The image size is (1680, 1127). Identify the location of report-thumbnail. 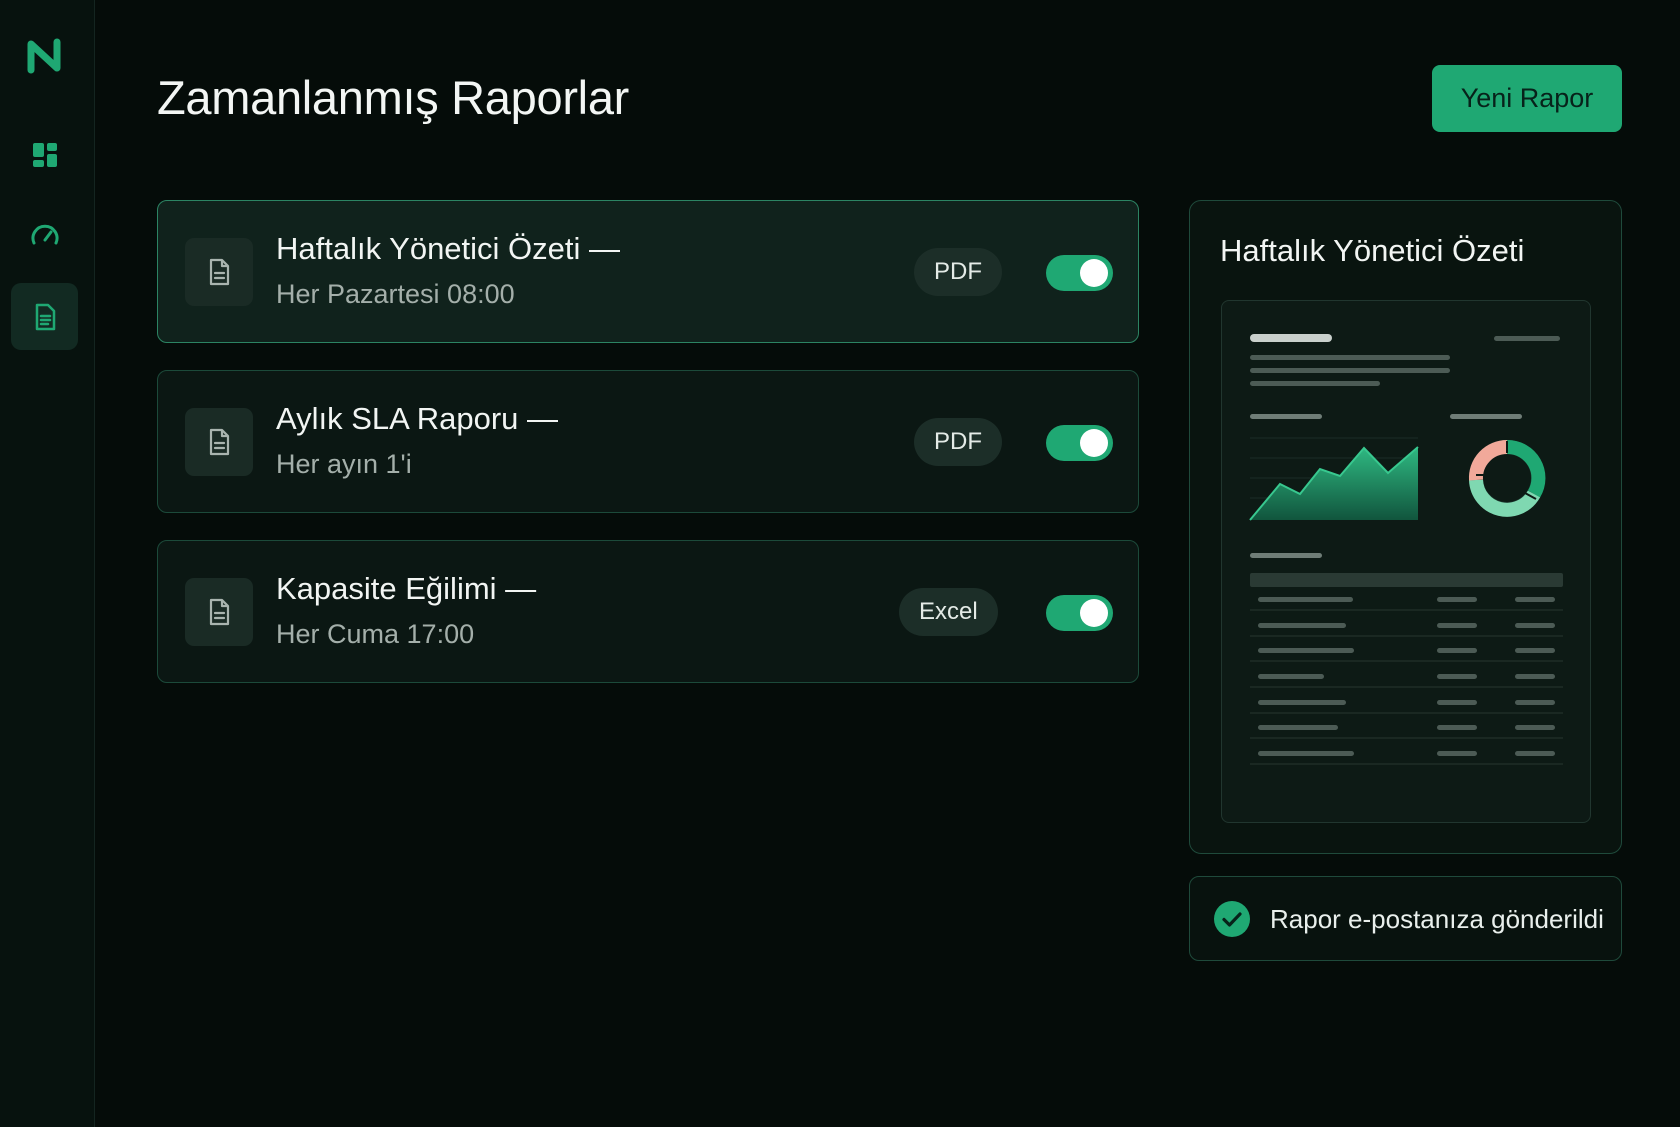
(1406, 561).